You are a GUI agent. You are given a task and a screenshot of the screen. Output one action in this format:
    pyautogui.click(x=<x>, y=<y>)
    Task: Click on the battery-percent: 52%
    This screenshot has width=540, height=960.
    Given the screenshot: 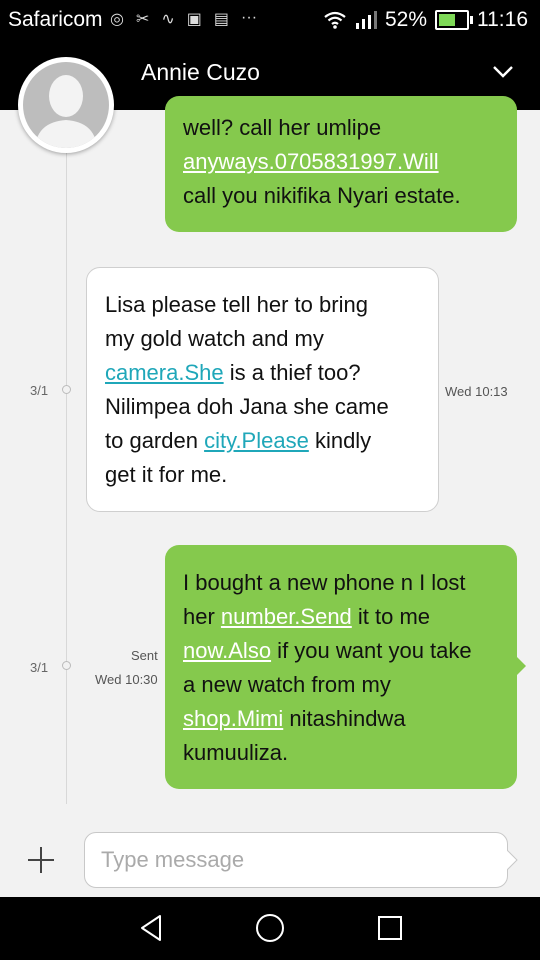 What is the action you would take?
    pyautogui.click(x=405, y=19)
    